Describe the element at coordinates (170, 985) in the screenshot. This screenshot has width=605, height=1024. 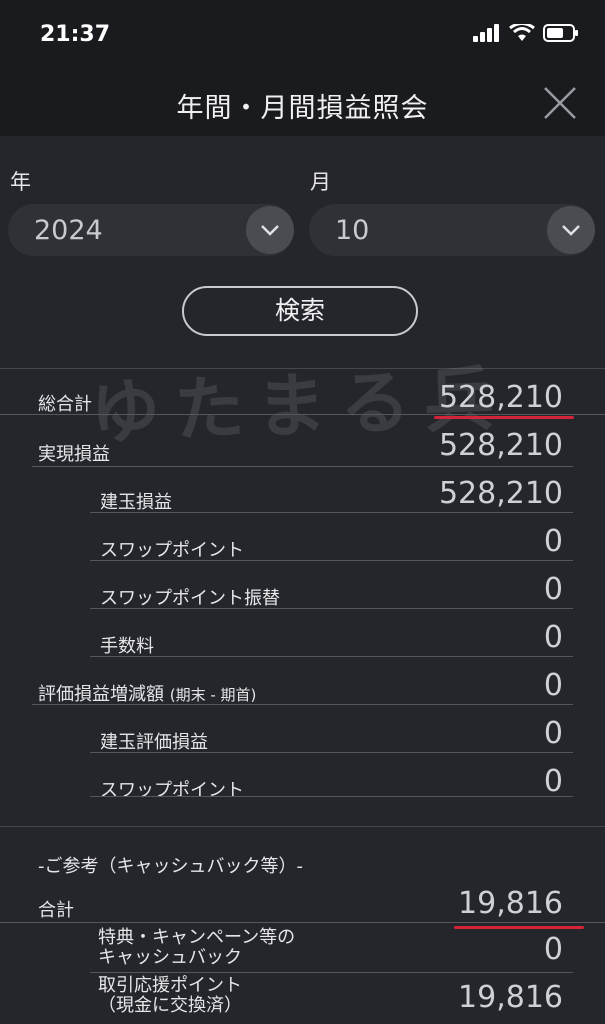
I see `row-label-line1: 取引応援ポイント` at that location.